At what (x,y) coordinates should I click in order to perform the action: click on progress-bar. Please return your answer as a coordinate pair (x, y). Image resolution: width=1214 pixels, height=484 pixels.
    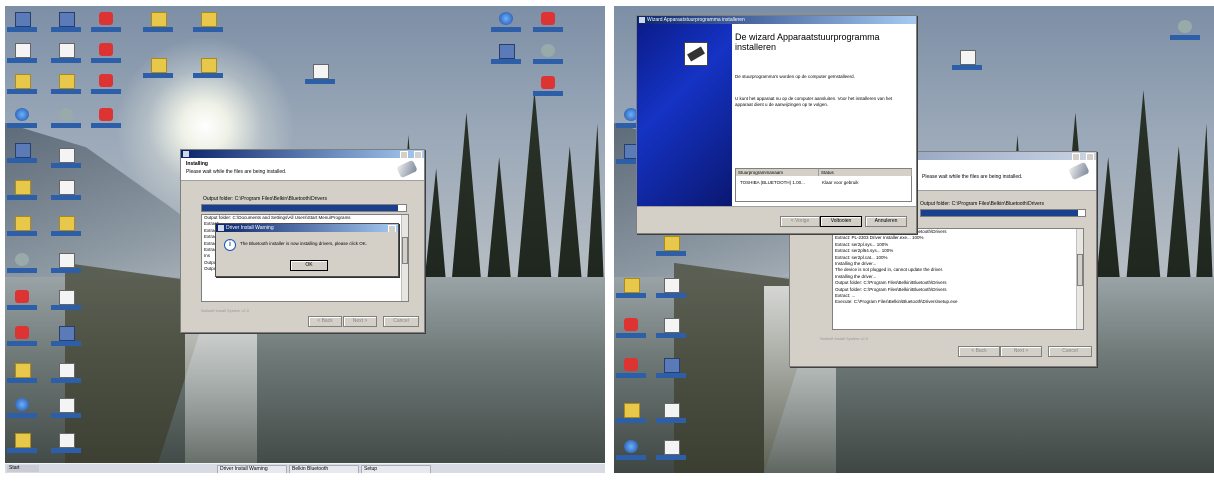
    Looking at the image, I should click on (1003, 213).